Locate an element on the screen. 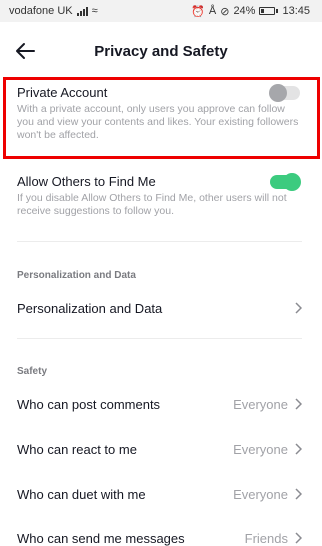 Image resolution: width=322 pixels, height=546 pixels. status-left: vodafone UK ≈ is located at coordinates (53, 11).